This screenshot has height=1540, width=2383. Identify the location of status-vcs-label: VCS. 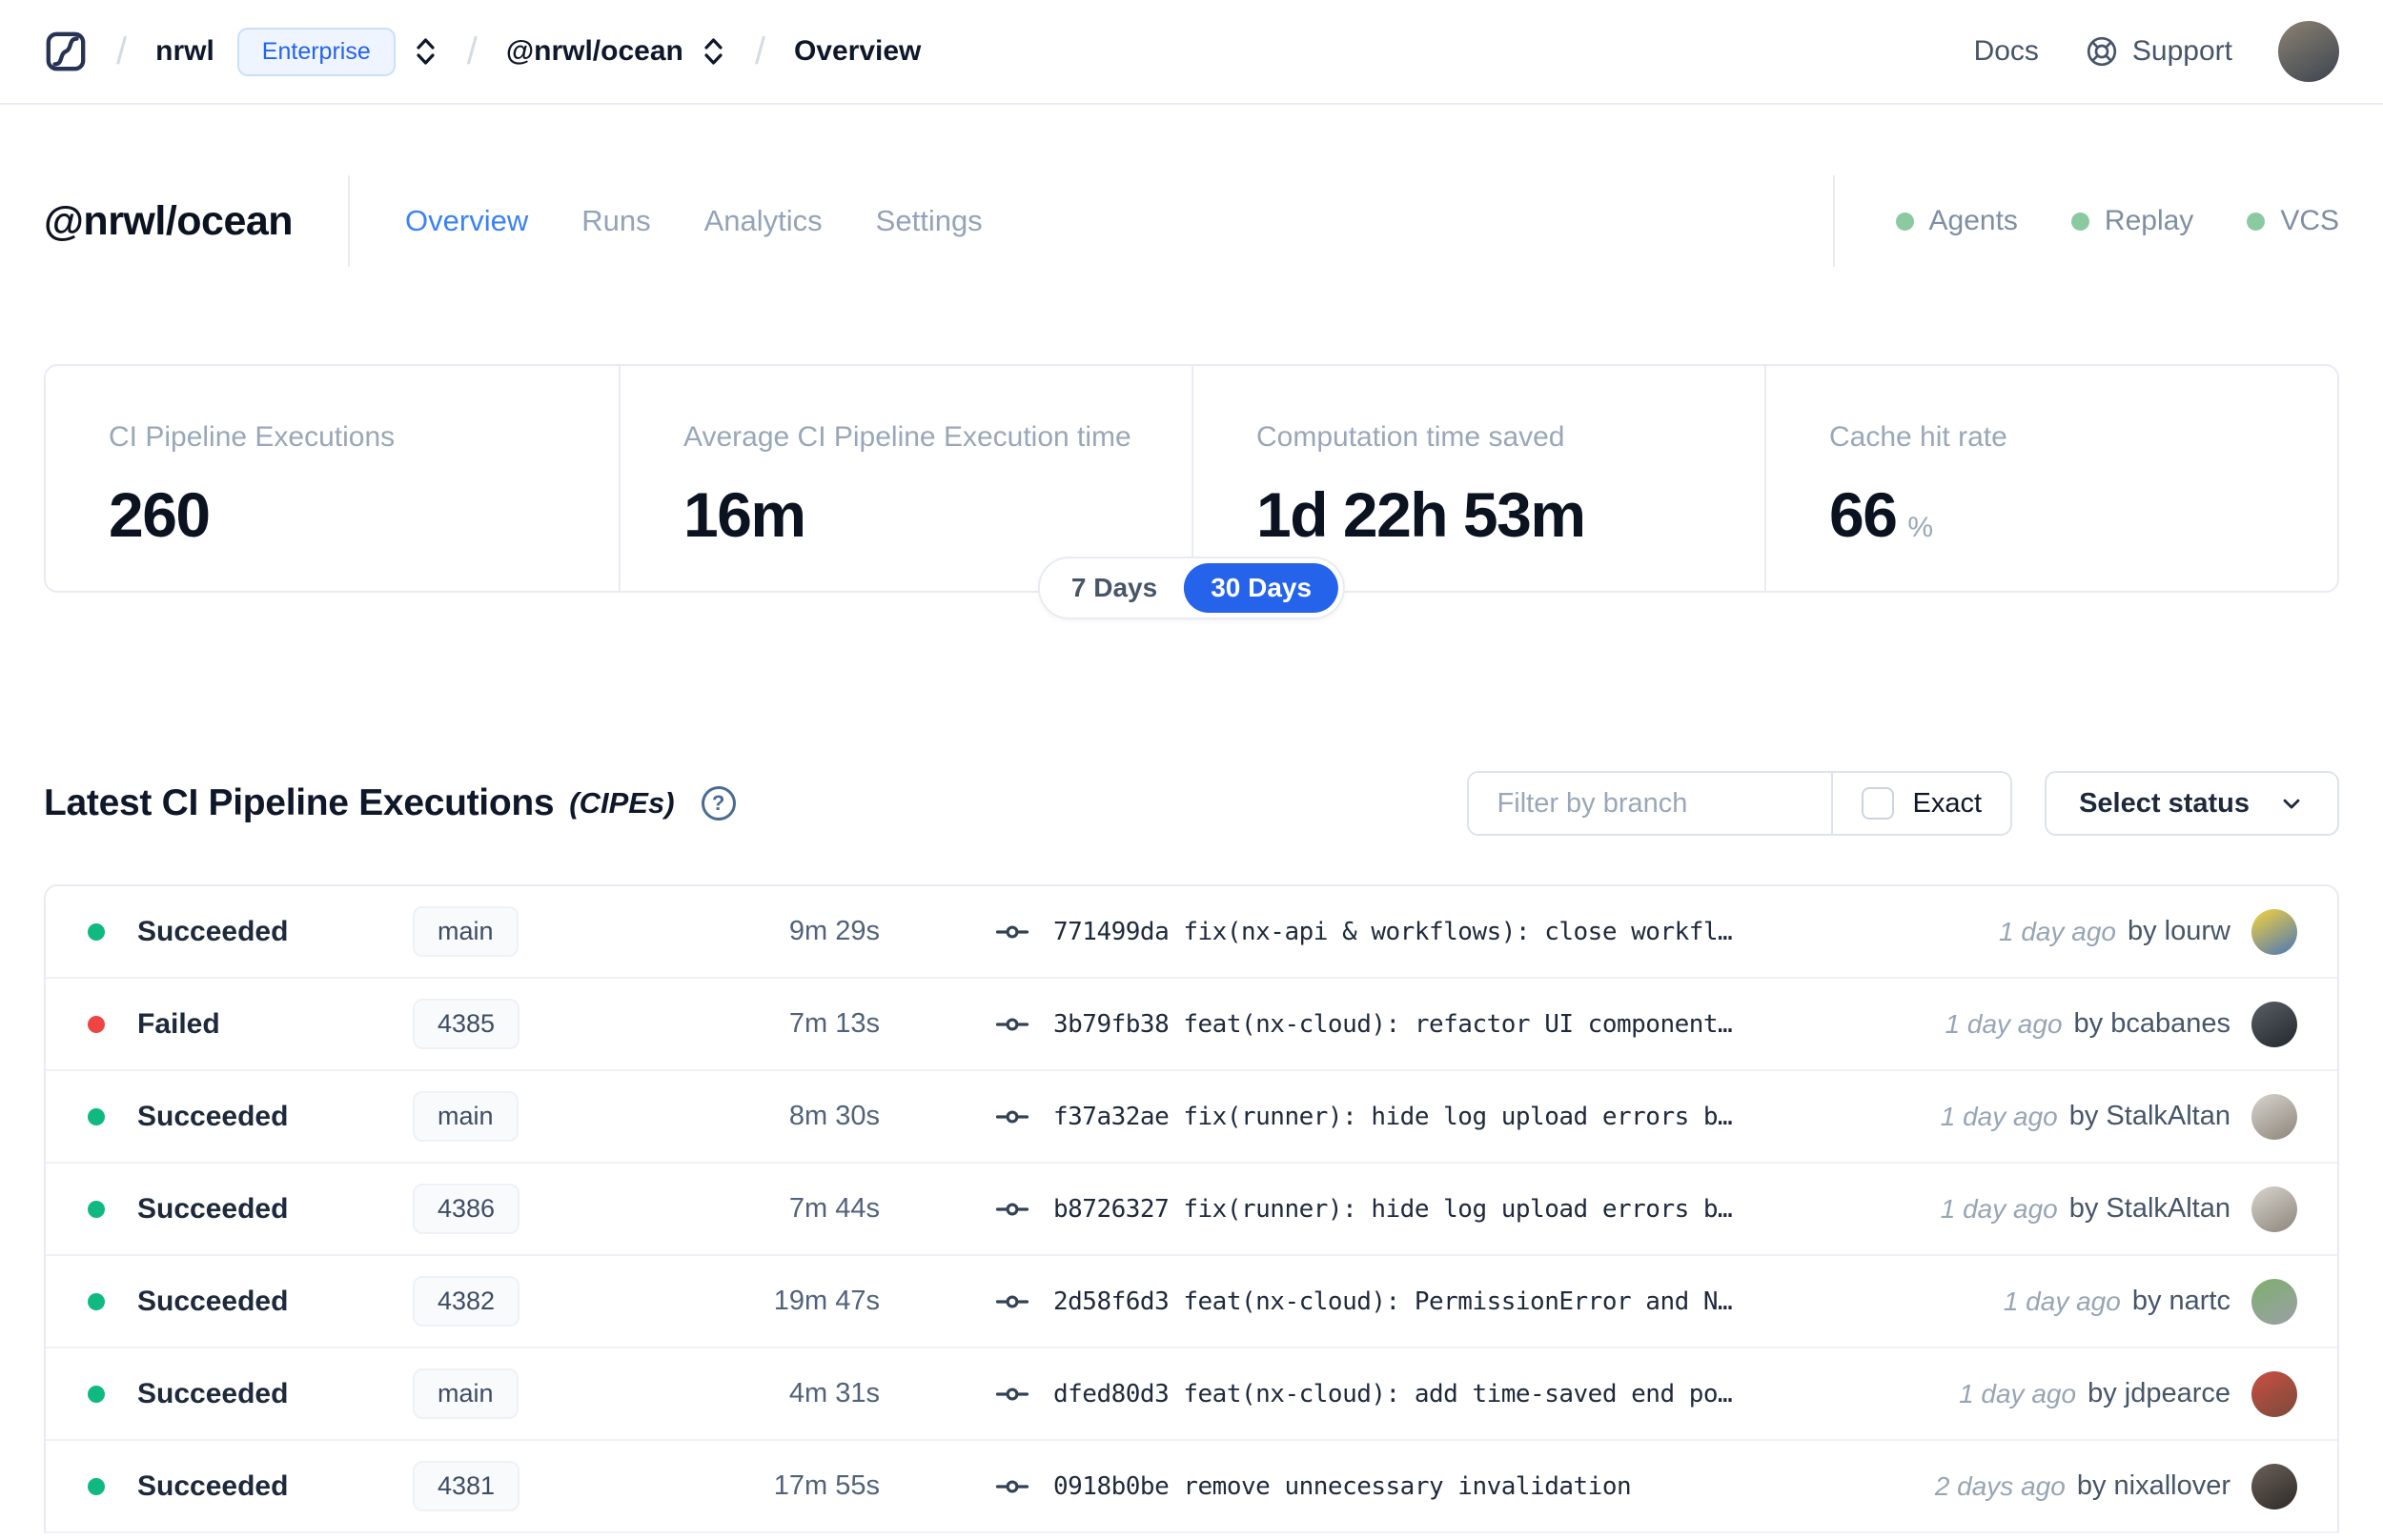
(2310, 220).